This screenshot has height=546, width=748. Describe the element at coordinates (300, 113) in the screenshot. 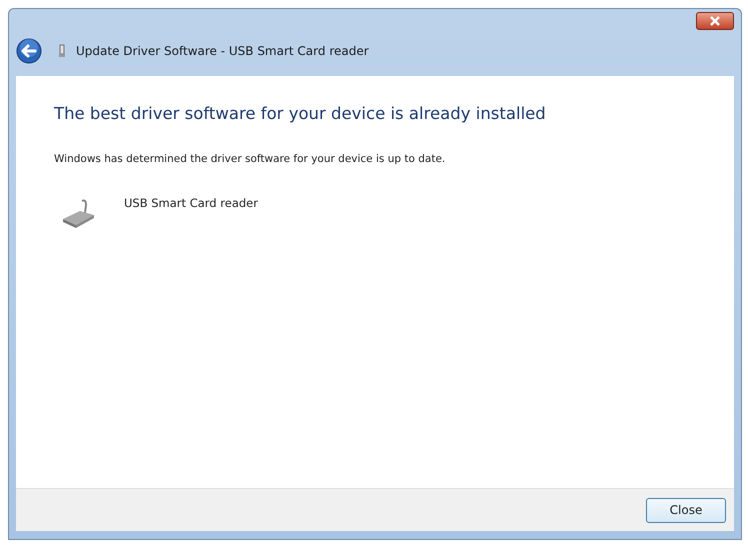

I see `heading: The best driver software for your device is already installed` at that location.